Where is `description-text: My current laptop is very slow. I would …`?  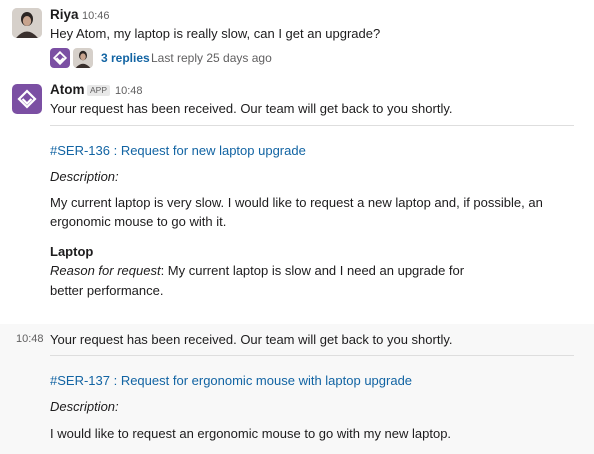 description-text: My current laptop is very slow. I would … is located at coordinates (296, 202).